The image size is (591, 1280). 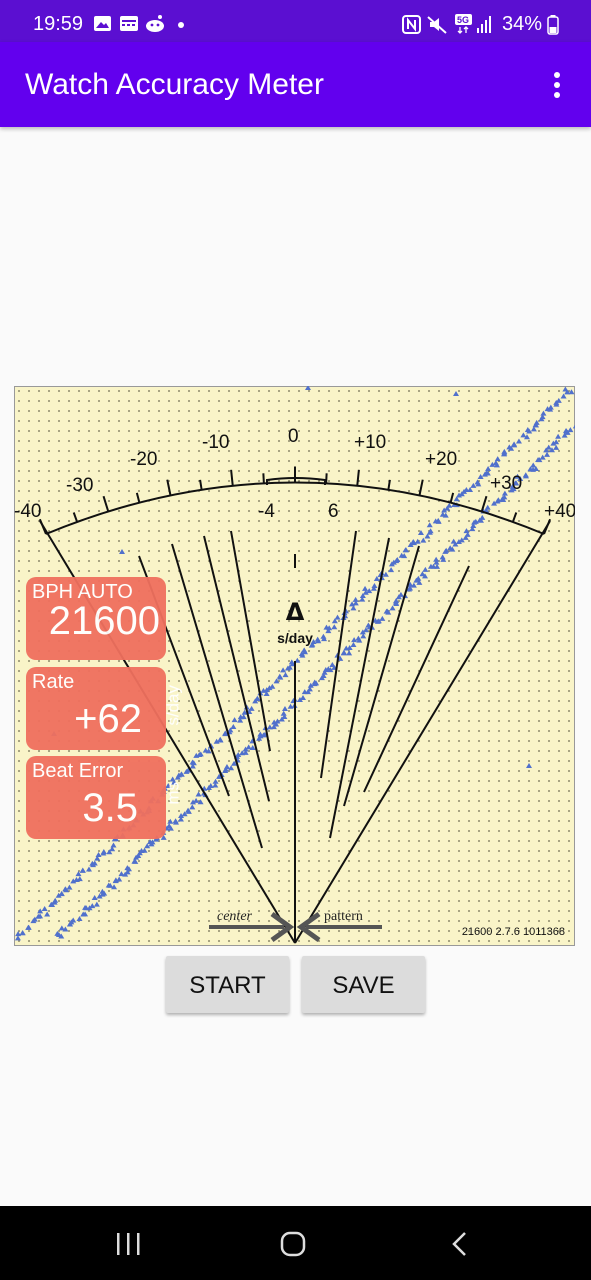 What do you see at coordinates (128, 1244) in the screenshot?
I see `recents-icon` at bounding box center [128, 1244].